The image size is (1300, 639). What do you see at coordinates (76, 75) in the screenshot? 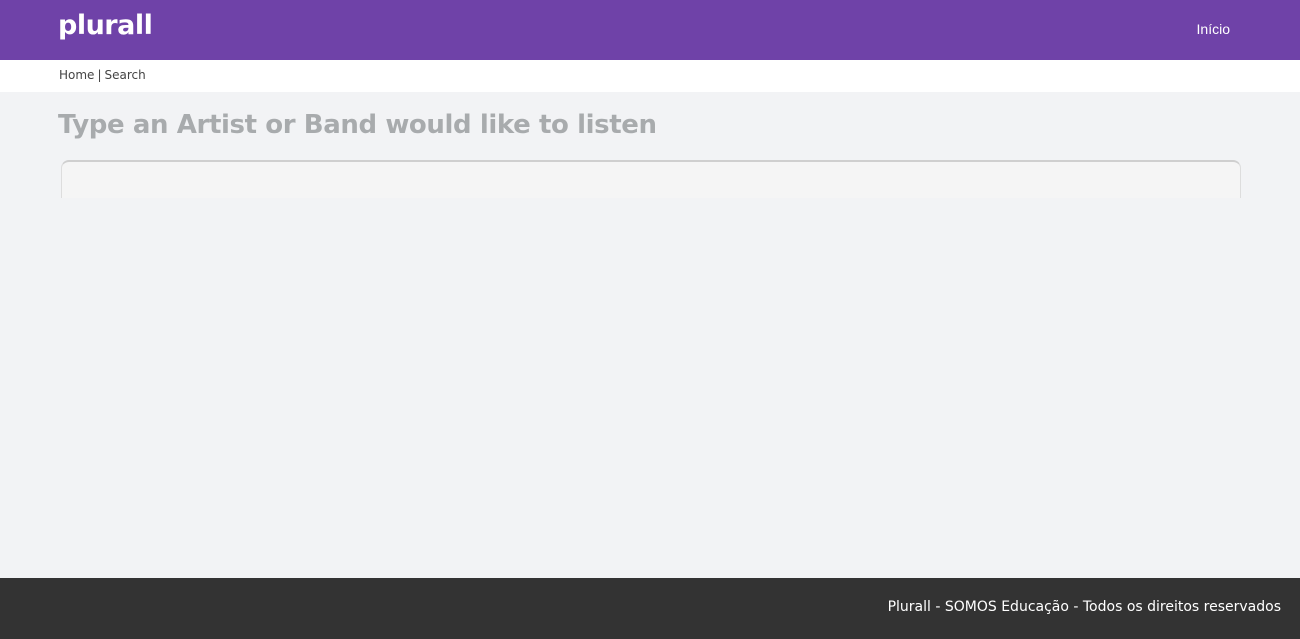
I see `breadcrumb-home-link: Home` at bounding box center [76, 75].